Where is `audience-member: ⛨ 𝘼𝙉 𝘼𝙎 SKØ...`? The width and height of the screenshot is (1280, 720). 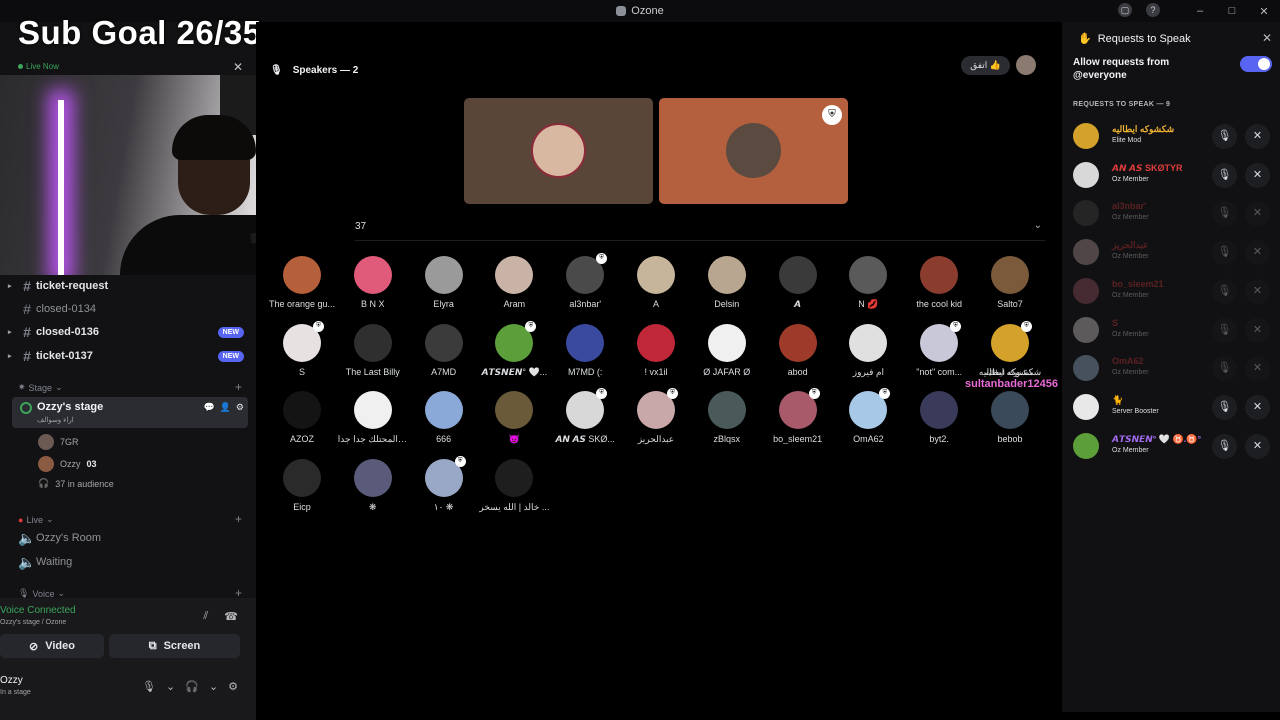
audience-member: ⛨ 𝘼𝙉 𝘼𝙎 SKØ... is located at coordinates (585, 416).